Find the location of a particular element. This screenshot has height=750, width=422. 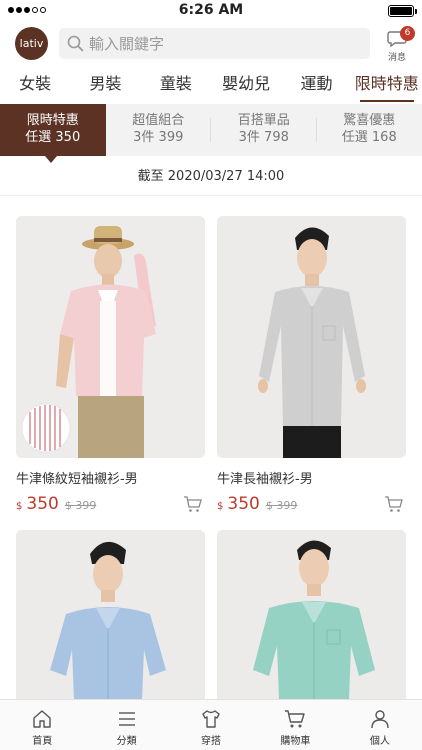

category-tabs: 女裝 男裝 童裝 嬰幼兒 運動 限時特惠 is located at coordinates (211, 85).